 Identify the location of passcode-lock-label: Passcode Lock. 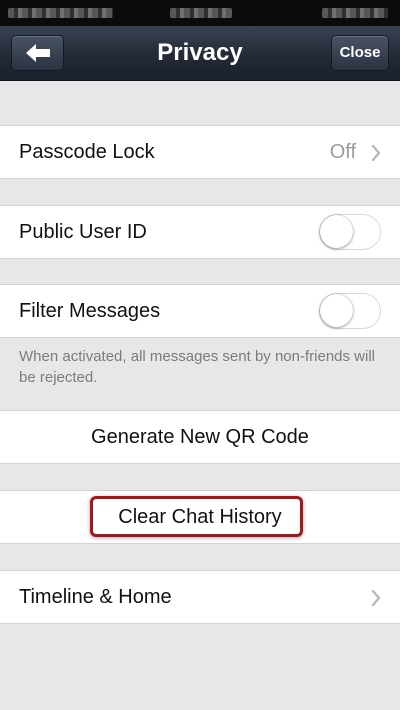
(87, 152).